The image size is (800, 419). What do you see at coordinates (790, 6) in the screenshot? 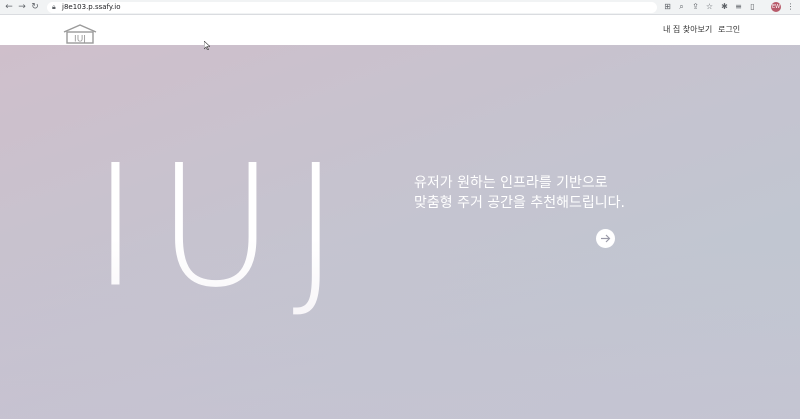
I see `menu-kebab-icon: ⋮` at bounding box center [790, 6].